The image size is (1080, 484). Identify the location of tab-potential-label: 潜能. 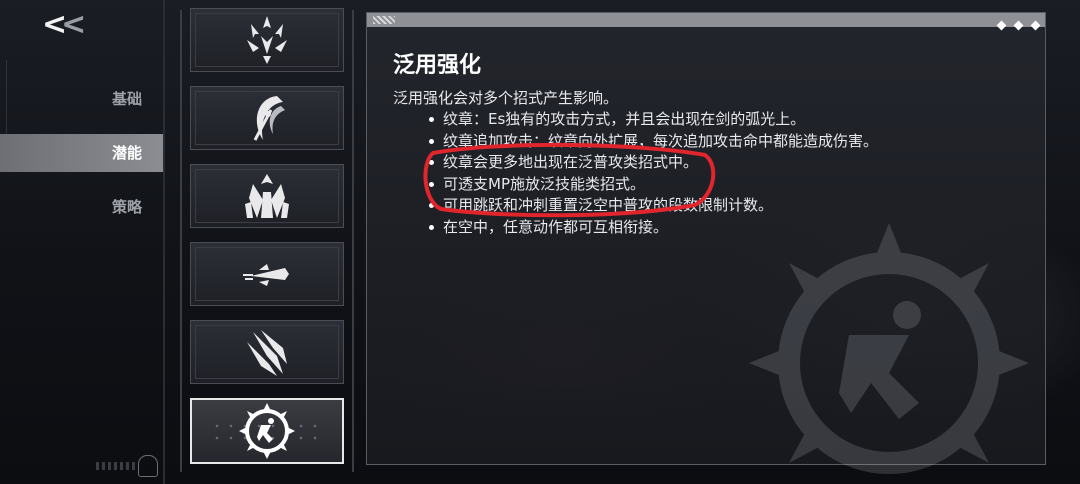
(126, 153).